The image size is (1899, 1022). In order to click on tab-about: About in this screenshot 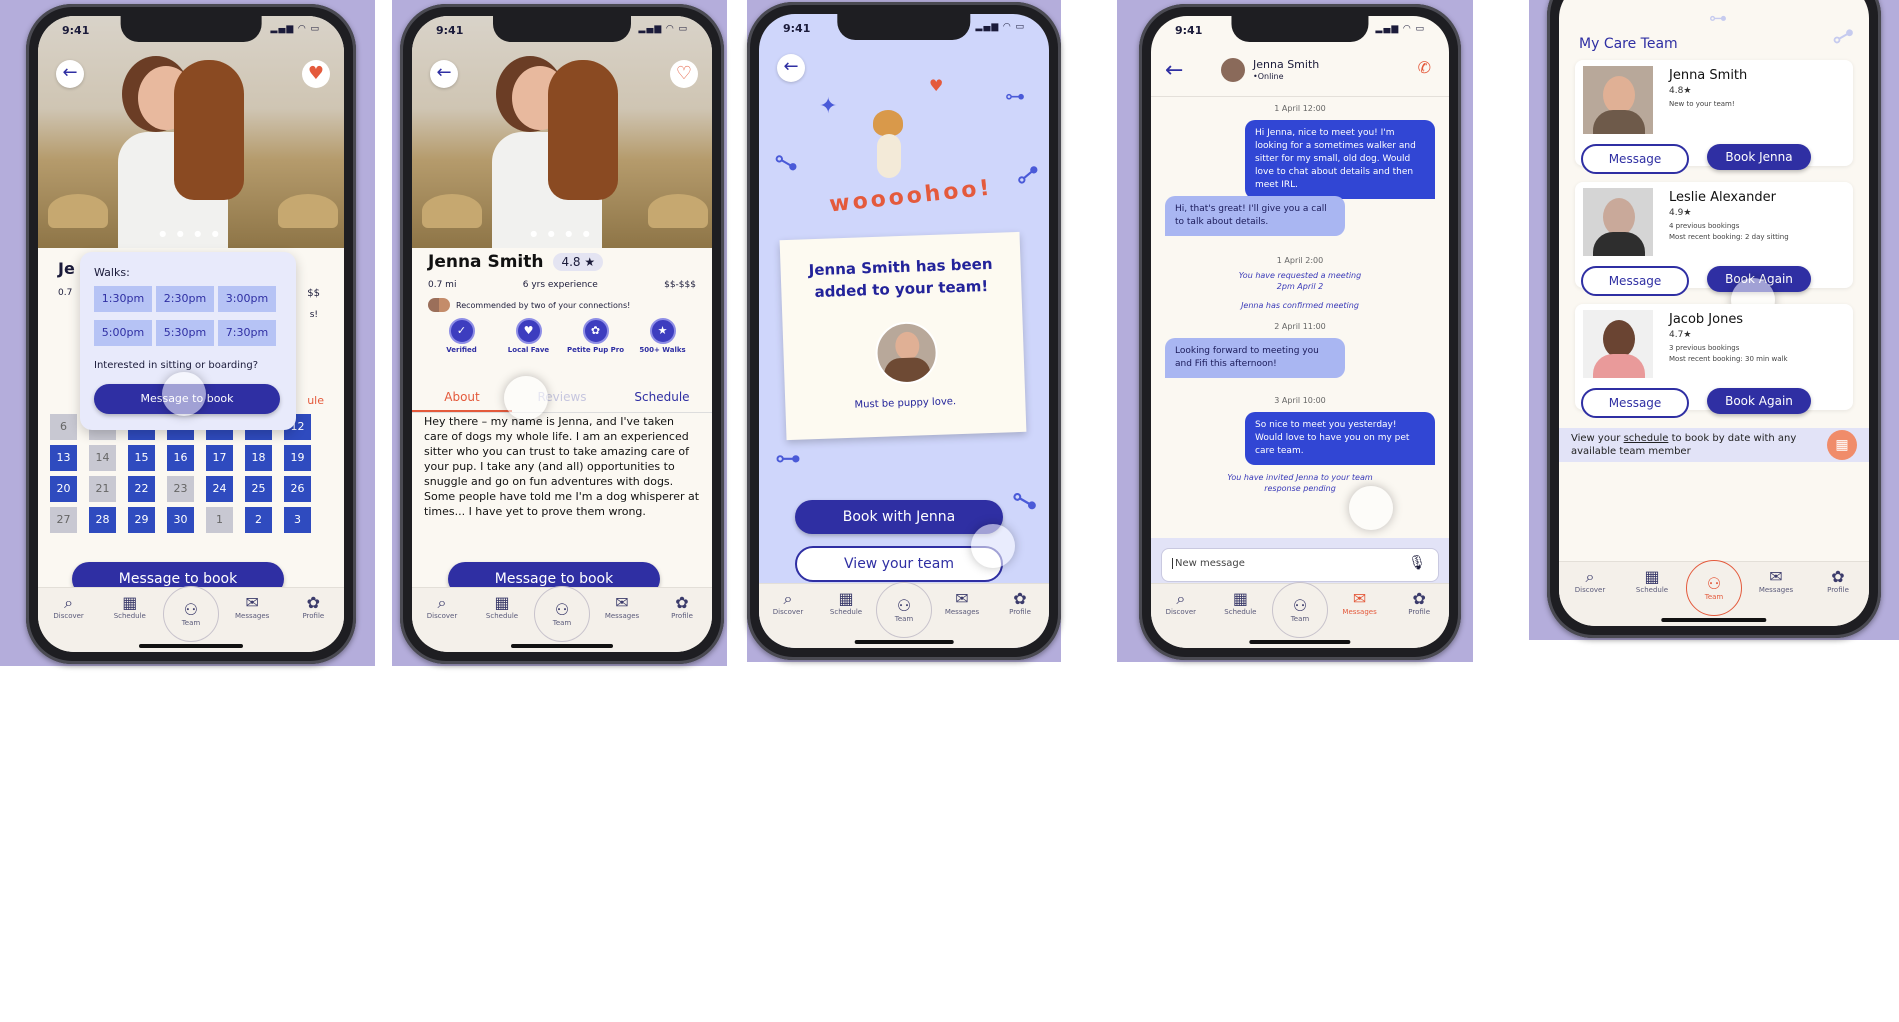, I will do `click(462, 398)`.